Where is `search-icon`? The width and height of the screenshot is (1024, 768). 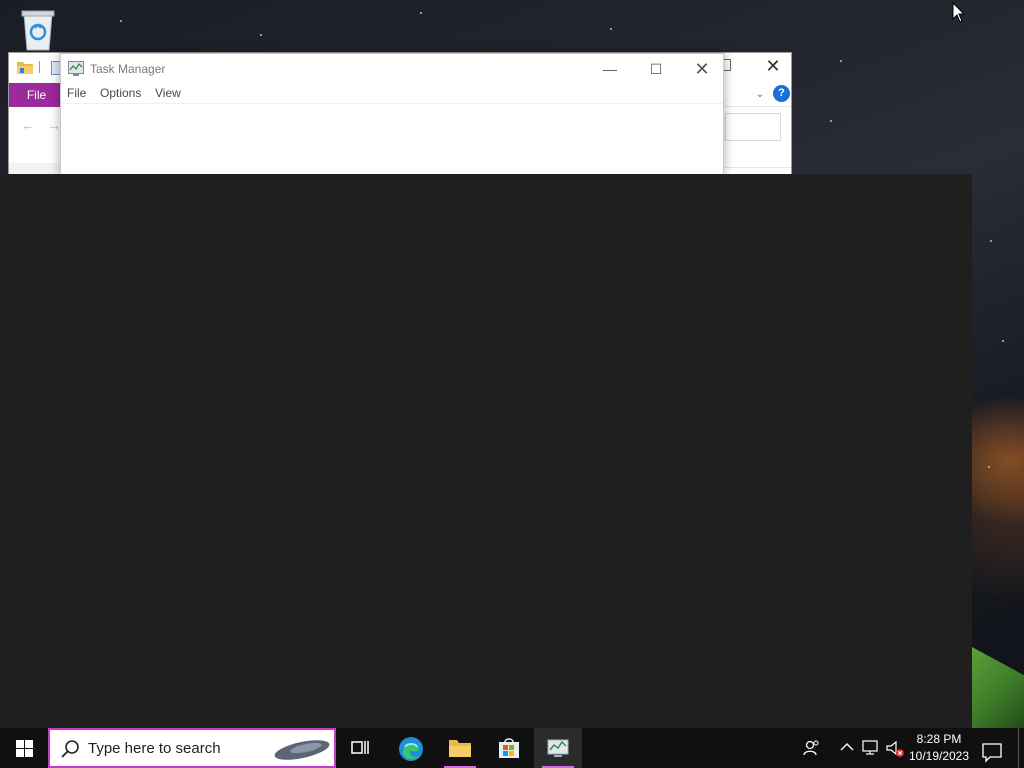
search-icon is located at coordinates (70, 749).